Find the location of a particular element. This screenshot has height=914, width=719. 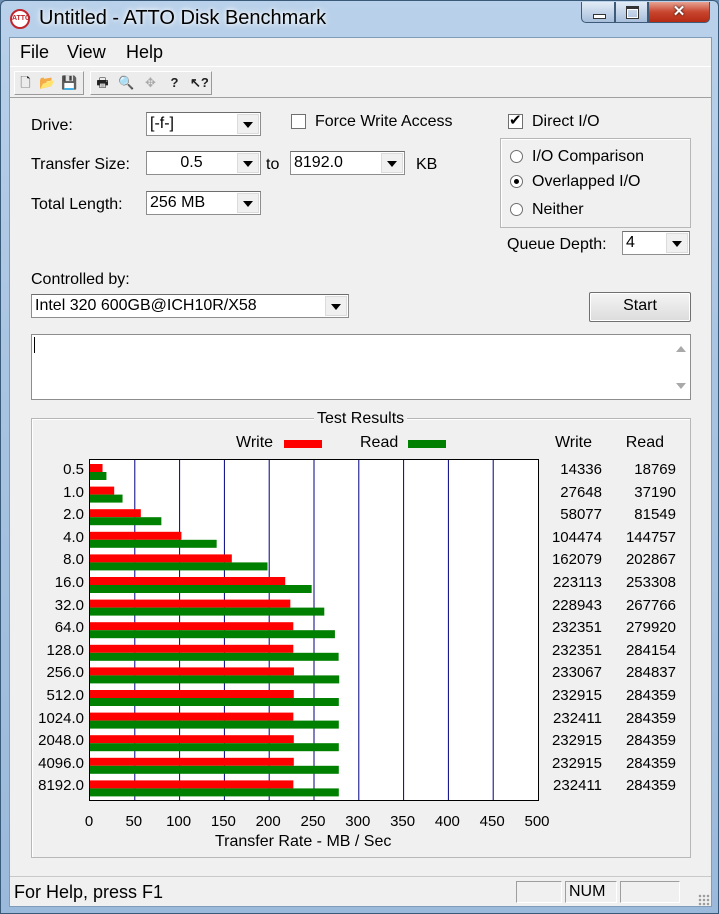

bar-write-1.0 is located at coordinates (102, 490).